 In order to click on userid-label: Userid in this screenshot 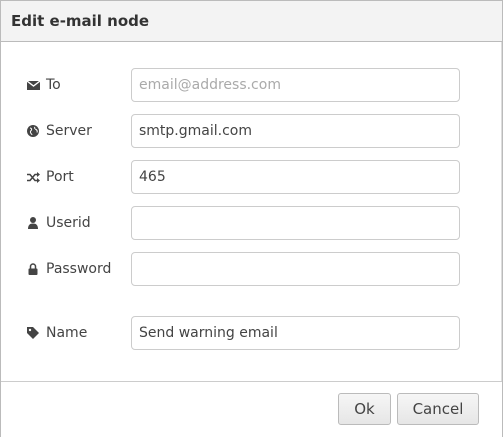, I will do `click(68, 223)`.